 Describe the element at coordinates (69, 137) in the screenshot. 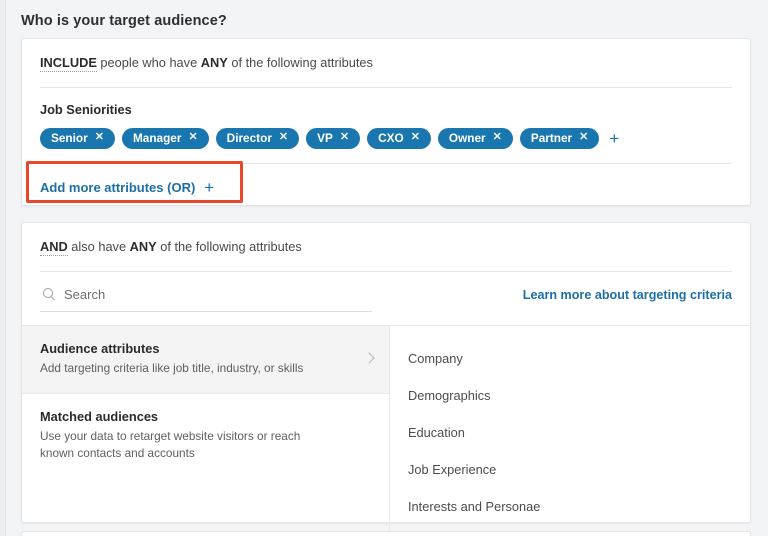

I see `attribute-pill-label: Senior` at that location.